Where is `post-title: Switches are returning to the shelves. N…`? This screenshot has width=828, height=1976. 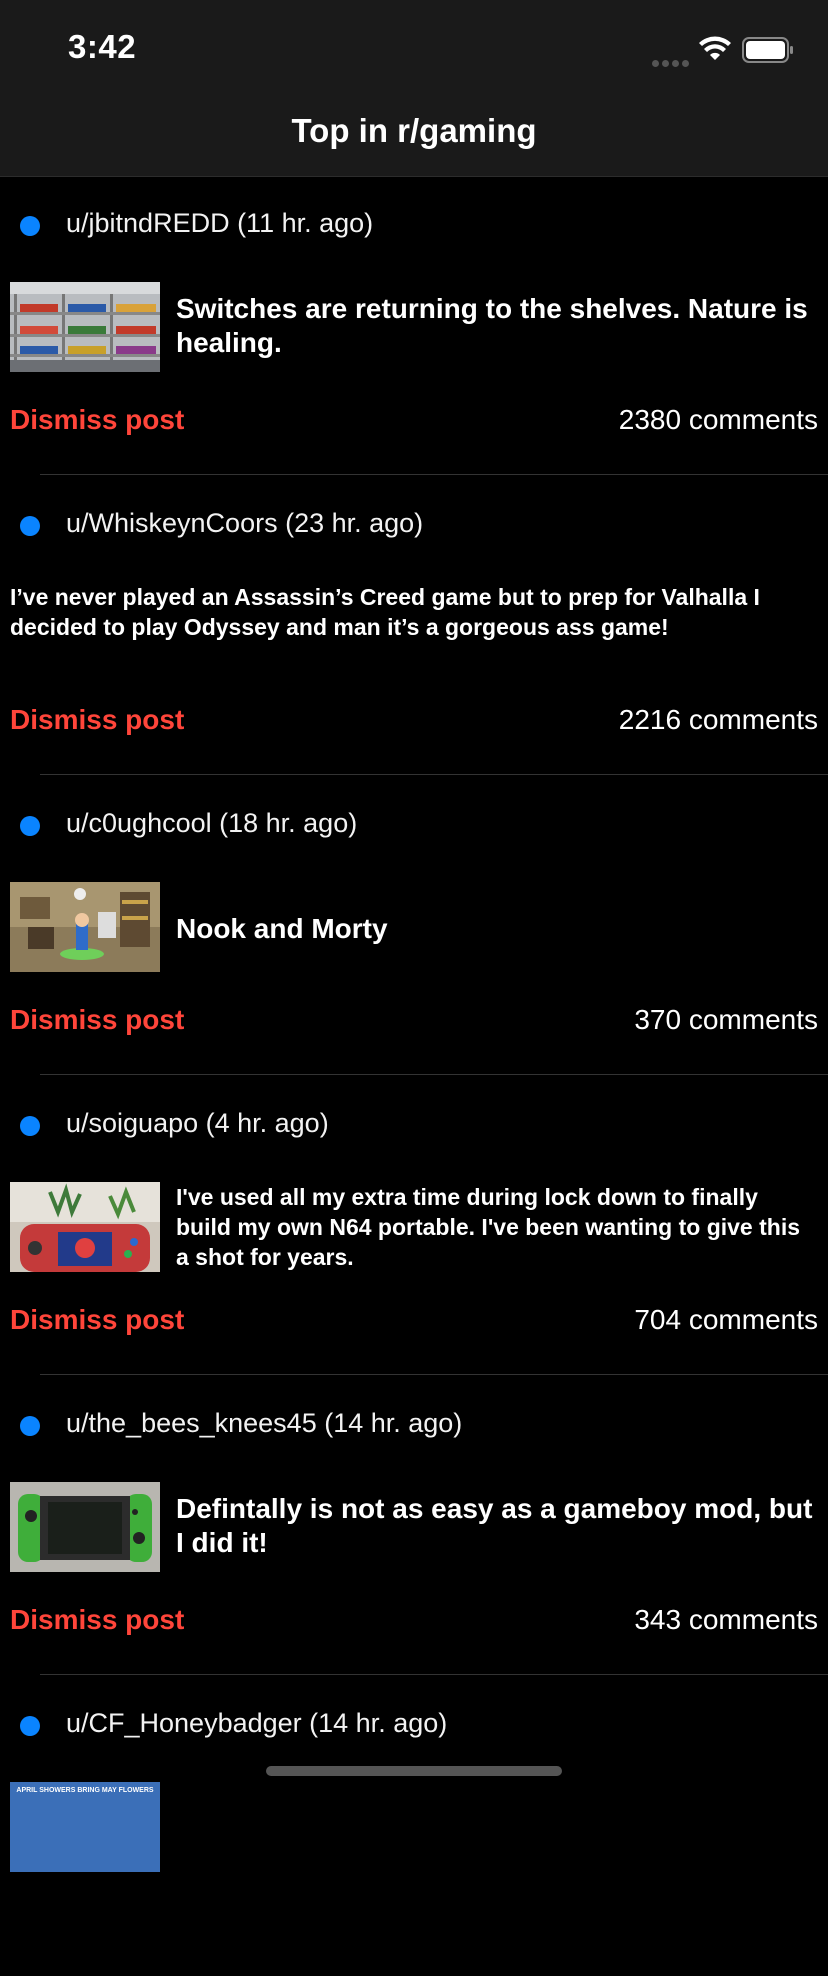
post-title: Switches are returning to the shelves. N… is located at coordinates (496, 326).